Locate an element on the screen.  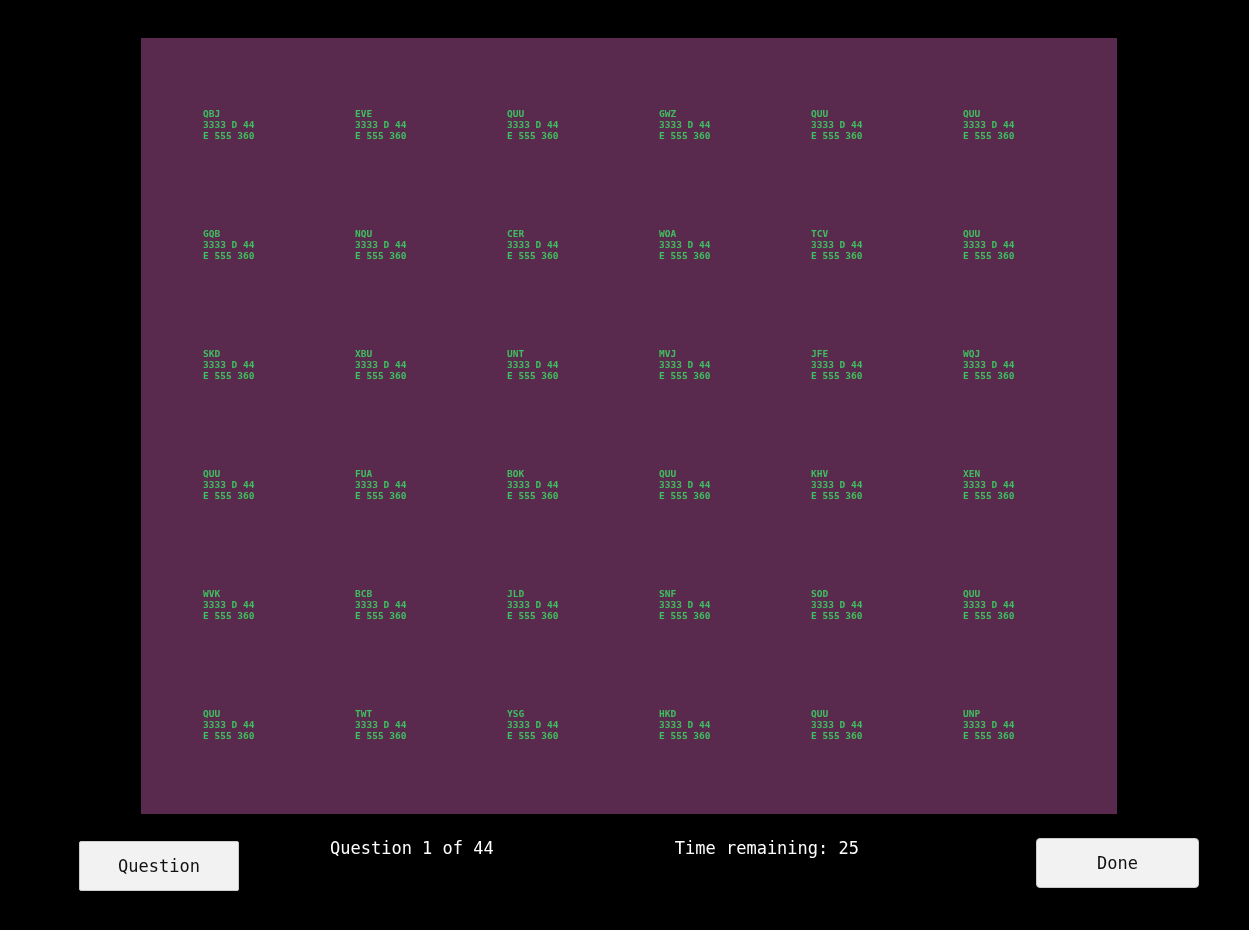
callsign: XEN is located at coordinates (972, 473).